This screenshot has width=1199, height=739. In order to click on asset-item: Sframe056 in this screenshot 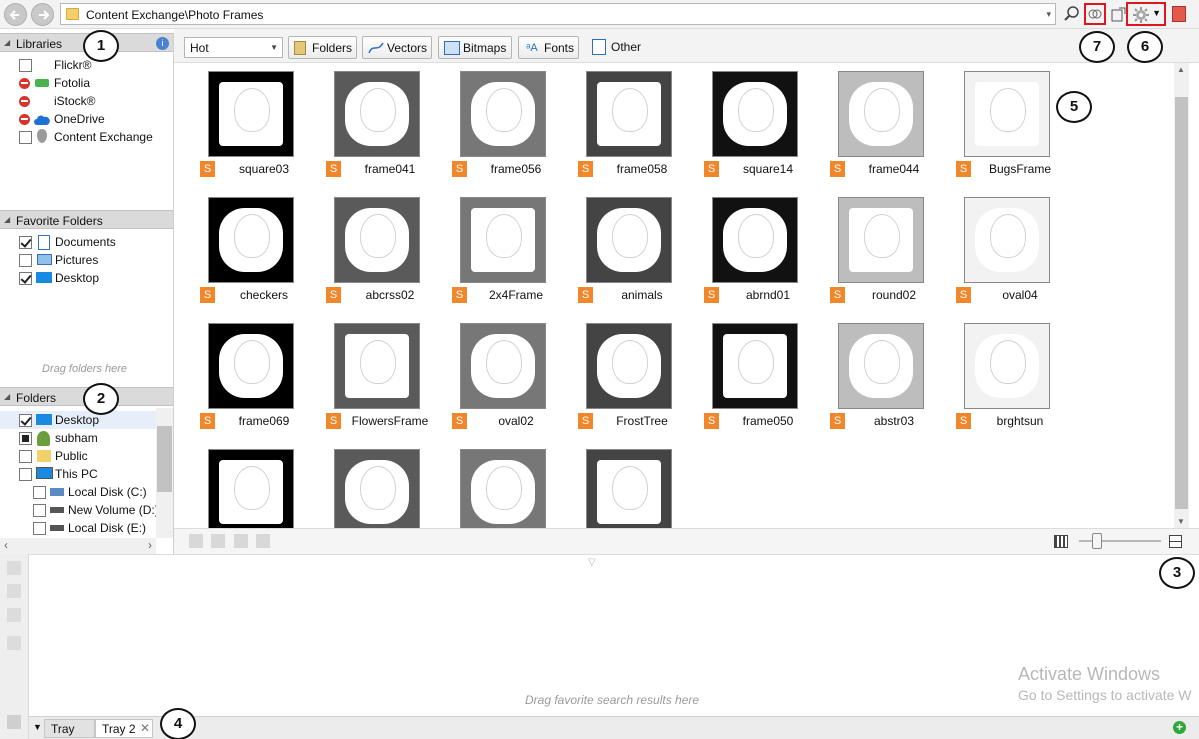, I will do `click(489, 126)`.